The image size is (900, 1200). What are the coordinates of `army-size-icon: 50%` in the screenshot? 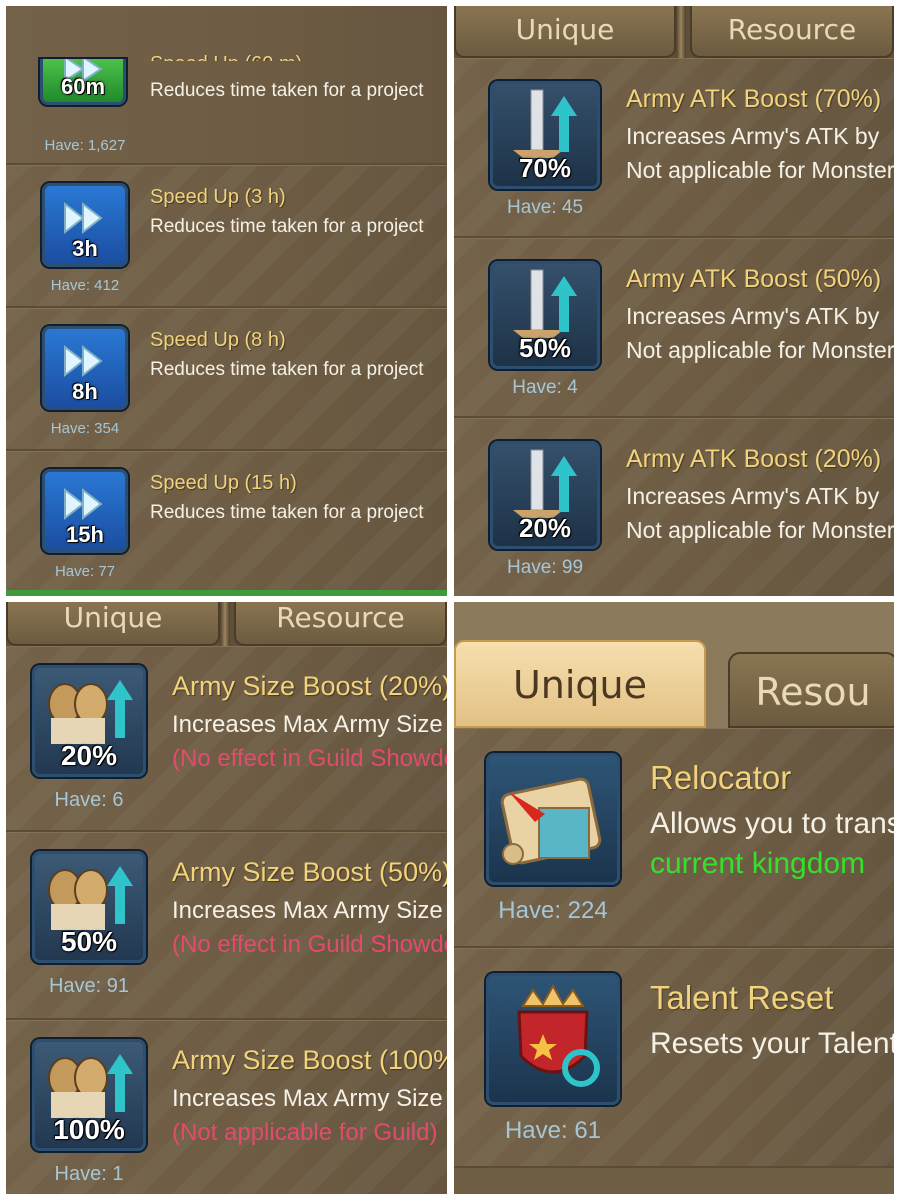 It's located at (89, 907).